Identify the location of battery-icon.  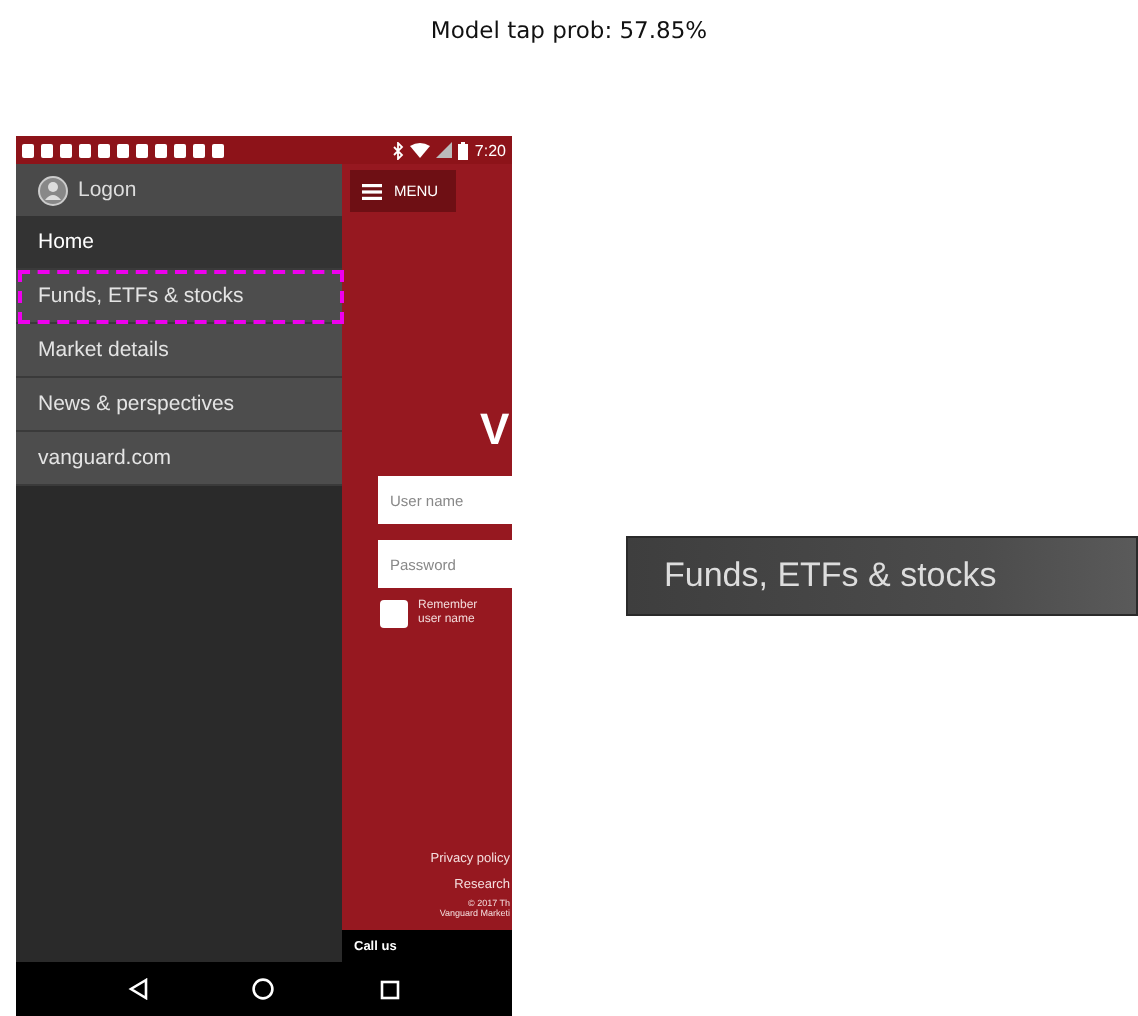
(463, 150).